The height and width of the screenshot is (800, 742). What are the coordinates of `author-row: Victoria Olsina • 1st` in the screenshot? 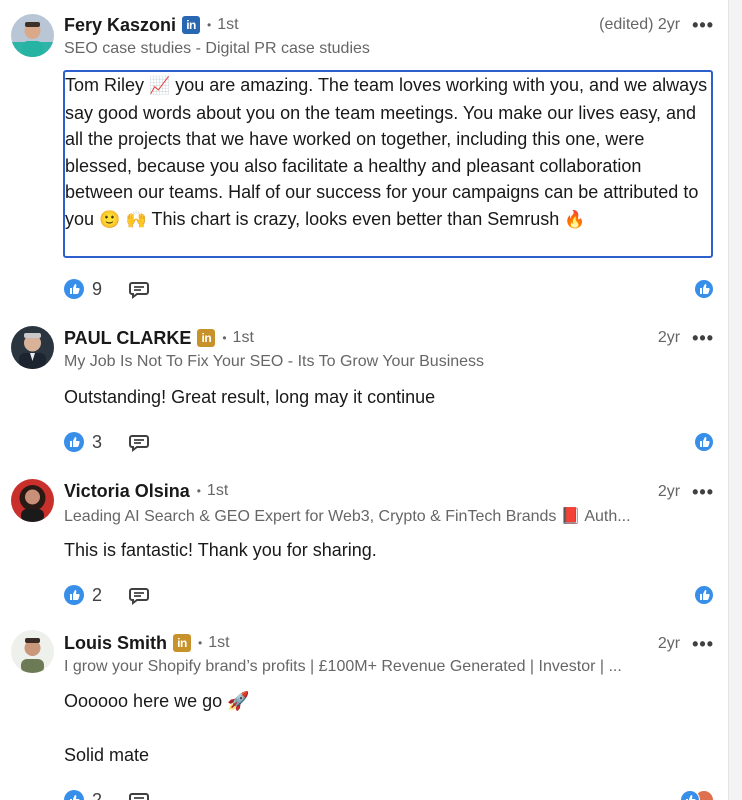 It's located at (146, 491).